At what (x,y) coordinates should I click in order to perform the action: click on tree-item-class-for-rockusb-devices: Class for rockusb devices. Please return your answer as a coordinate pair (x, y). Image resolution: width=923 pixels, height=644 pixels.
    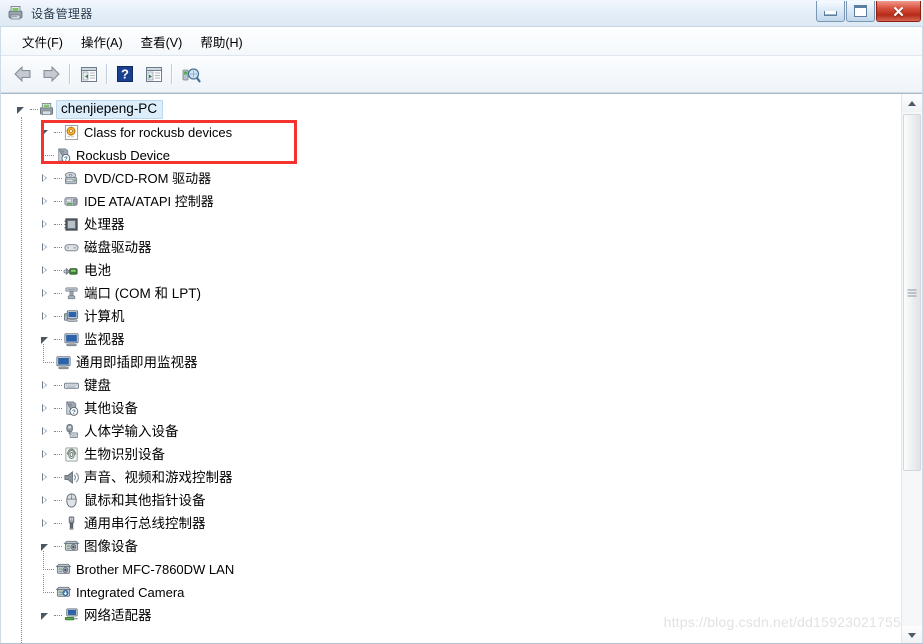
    Looking at the image, I should click on (451, 132).